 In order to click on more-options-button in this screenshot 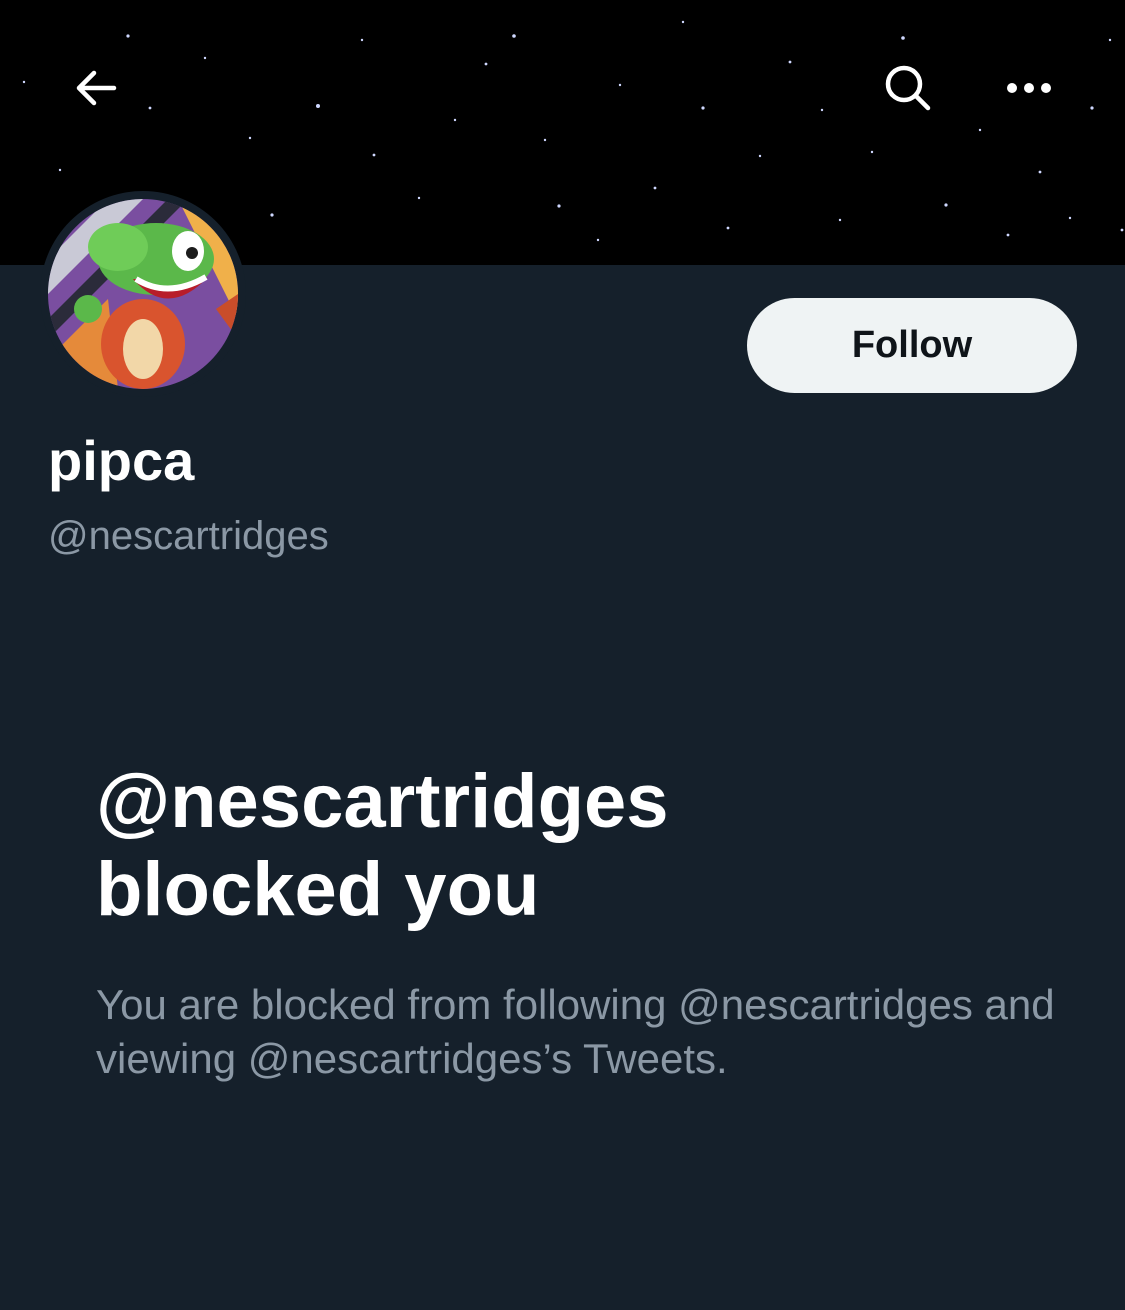, I will do `click(1029, 88)`.